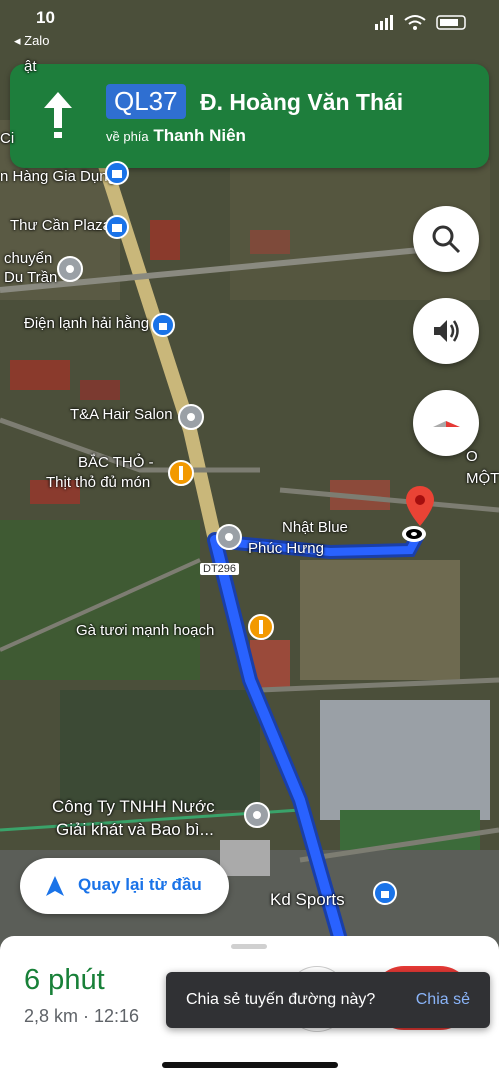  I want to click on map-label-place: Công Ty TNHH Nước, so click(133, 807).